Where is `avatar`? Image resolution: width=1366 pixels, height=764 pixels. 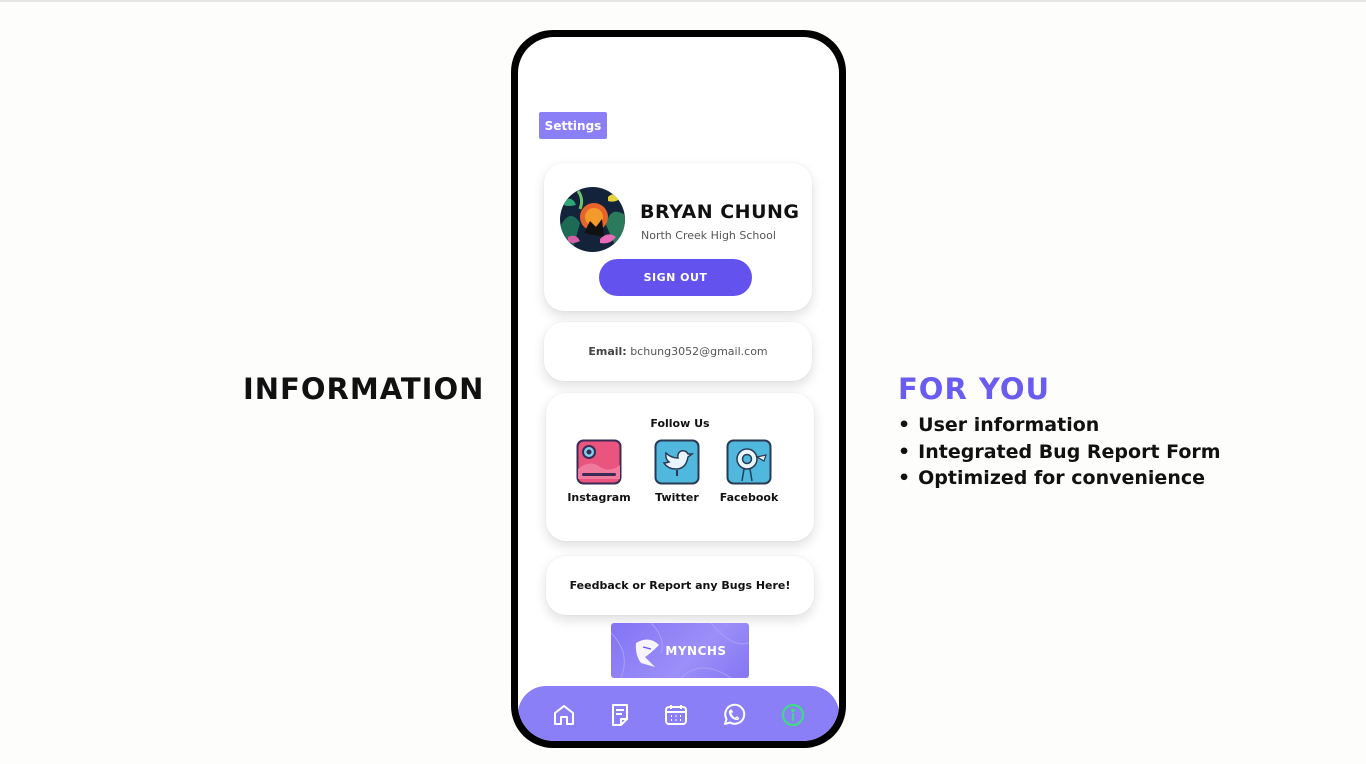
avatar is located at coordinates (592, 219).